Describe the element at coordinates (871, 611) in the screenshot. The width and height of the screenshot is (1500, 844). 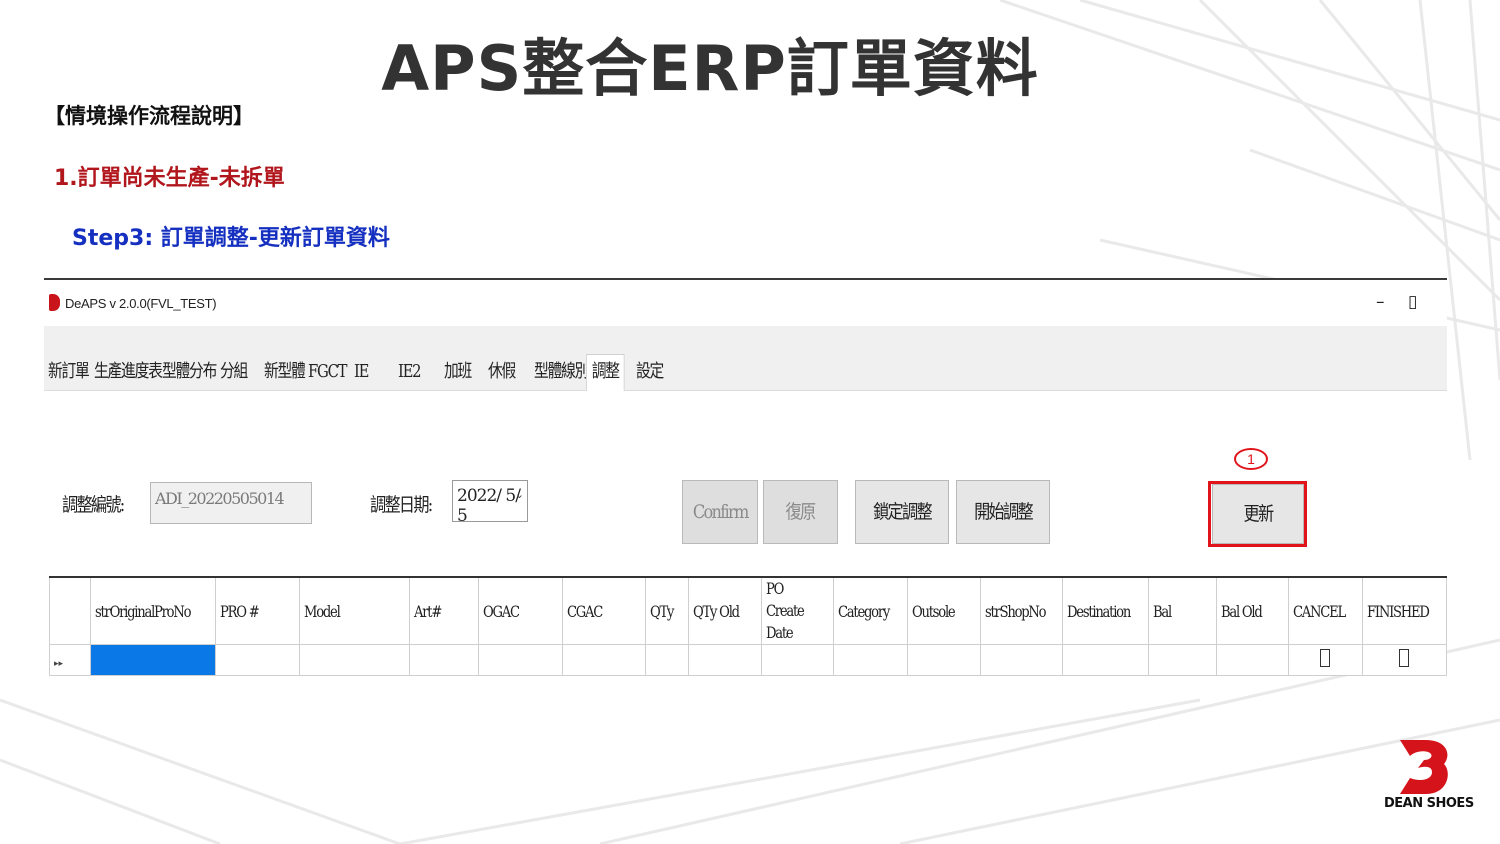
I see `grid-header-category: Category` at that location.